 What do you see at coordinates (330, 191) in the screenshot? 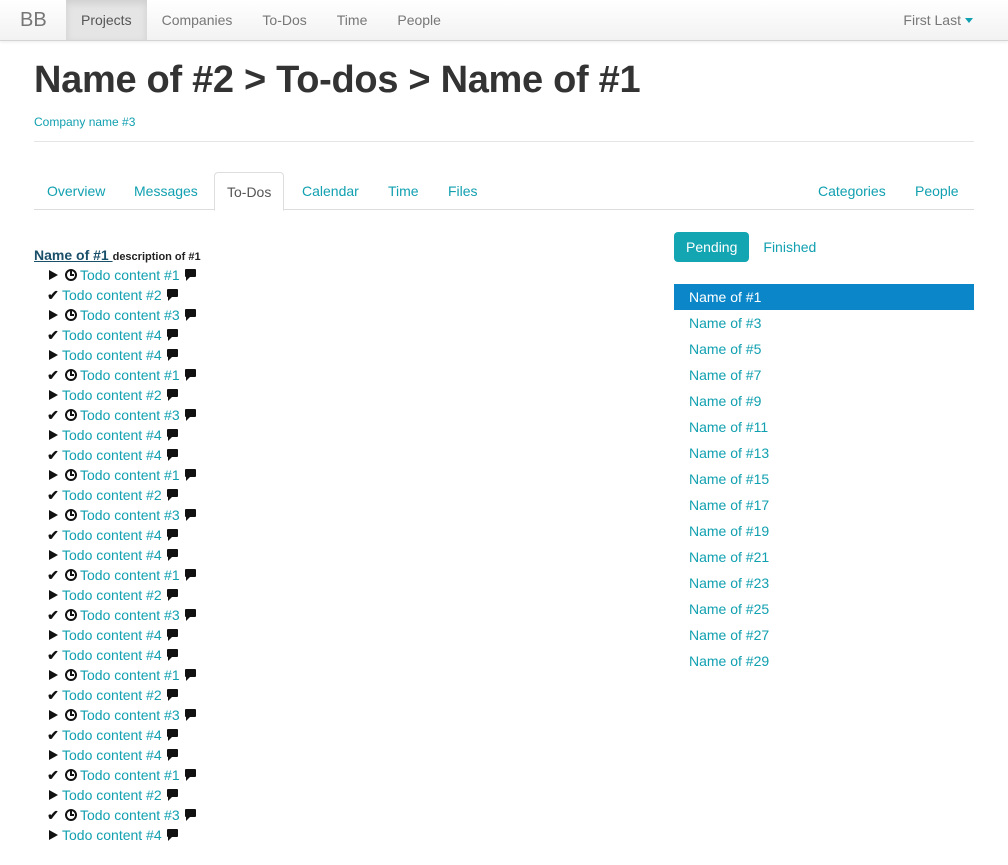
I see `tab-calendar: Calendar` at bounding box center [330, 191].